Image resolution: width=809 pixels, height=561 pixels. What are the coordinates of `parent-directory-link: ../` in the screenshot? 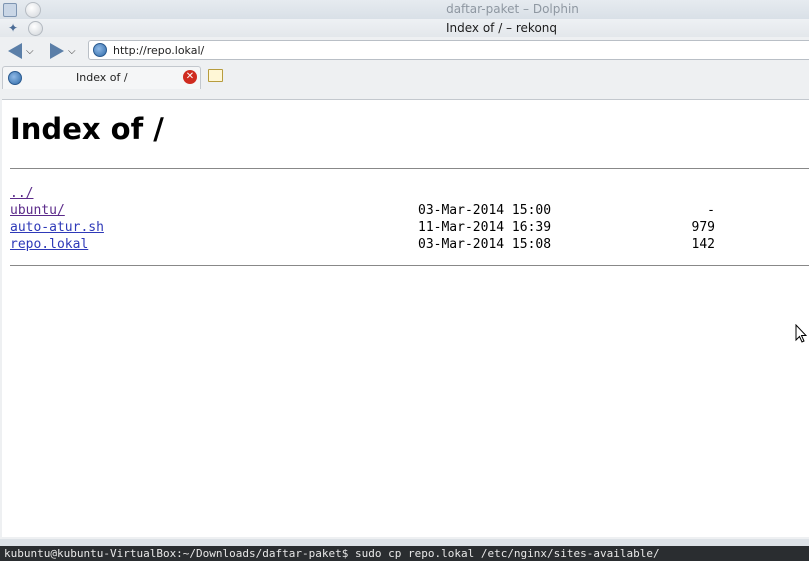 It's located at (21, 193).